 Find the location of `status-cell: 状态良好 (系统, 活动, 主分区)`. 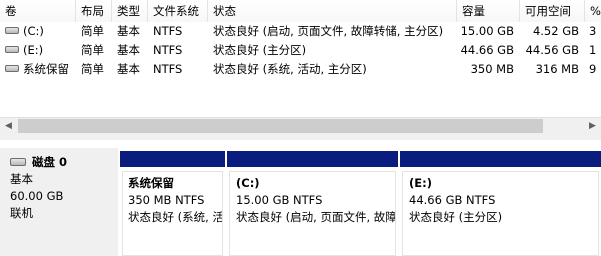

status-cell: 状态良好 (系统, 活动, 主分区) is located at coordinates (290, 69).